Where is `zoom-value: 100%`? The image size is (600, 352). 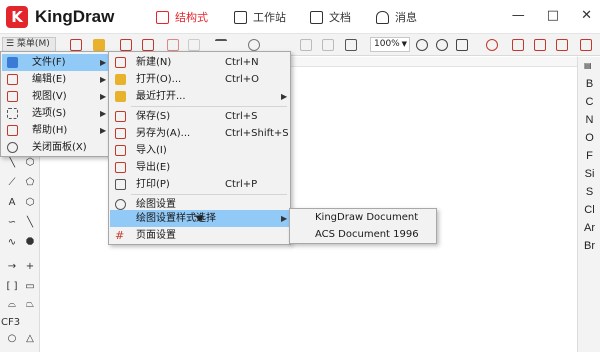
zoom-value: 100% is located at coordinates (387, 44).